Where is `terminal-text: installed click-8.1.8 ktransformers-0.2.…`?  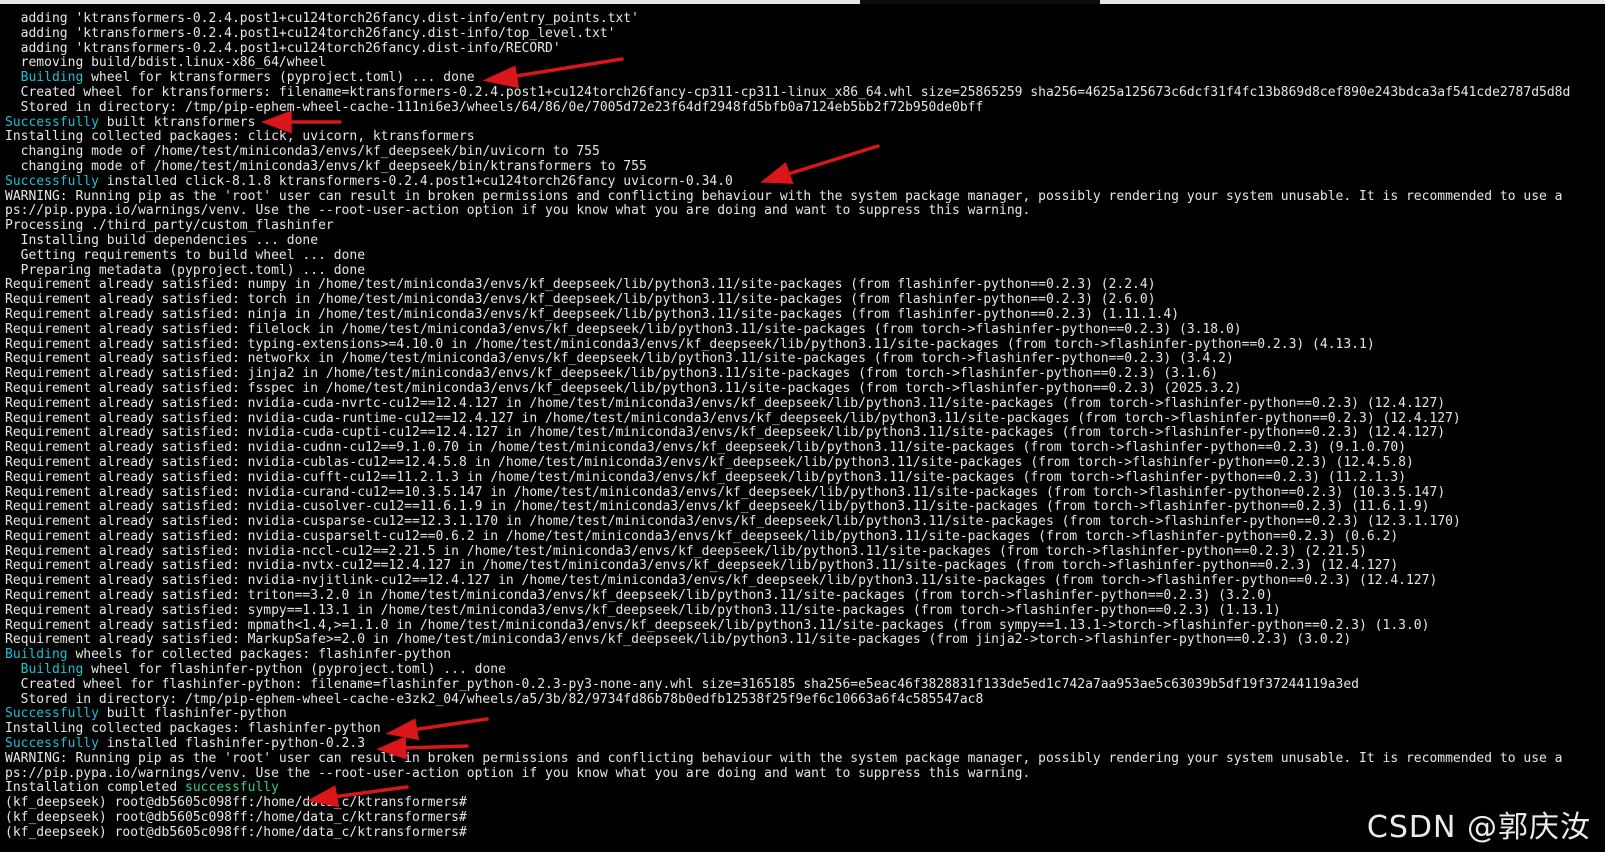 terminal-text: installed click-8.1.8 ktransformers-0.2.… is located at coordinates (415, 181).